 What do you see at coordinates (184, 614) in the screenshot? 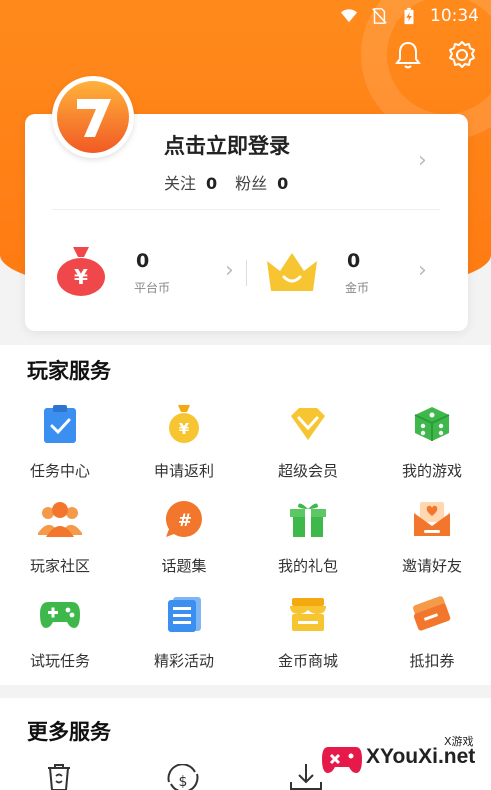
I see `newspaper-icon` at bounding box center [184, 614].